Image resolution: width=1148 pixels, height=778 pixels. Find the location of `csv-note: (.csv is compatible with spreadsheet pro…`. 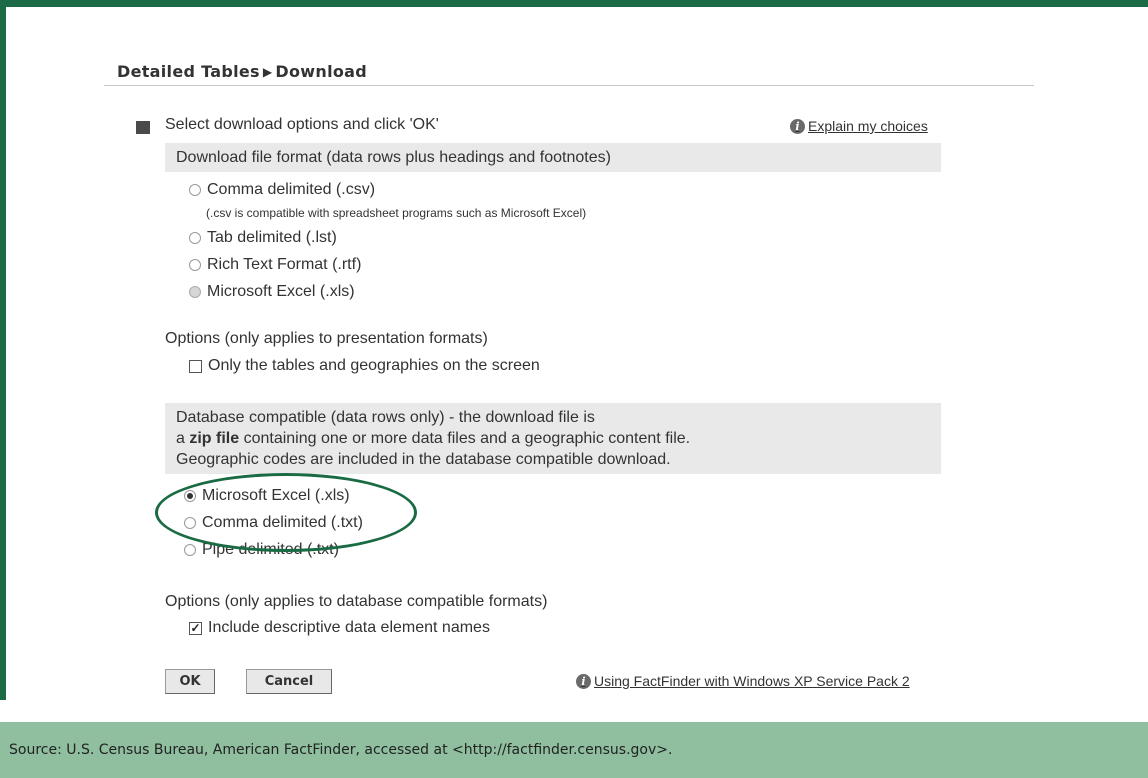

csv-note: (.csv is compatible with spreadsheet pro… is located at coordinates (396, 213).